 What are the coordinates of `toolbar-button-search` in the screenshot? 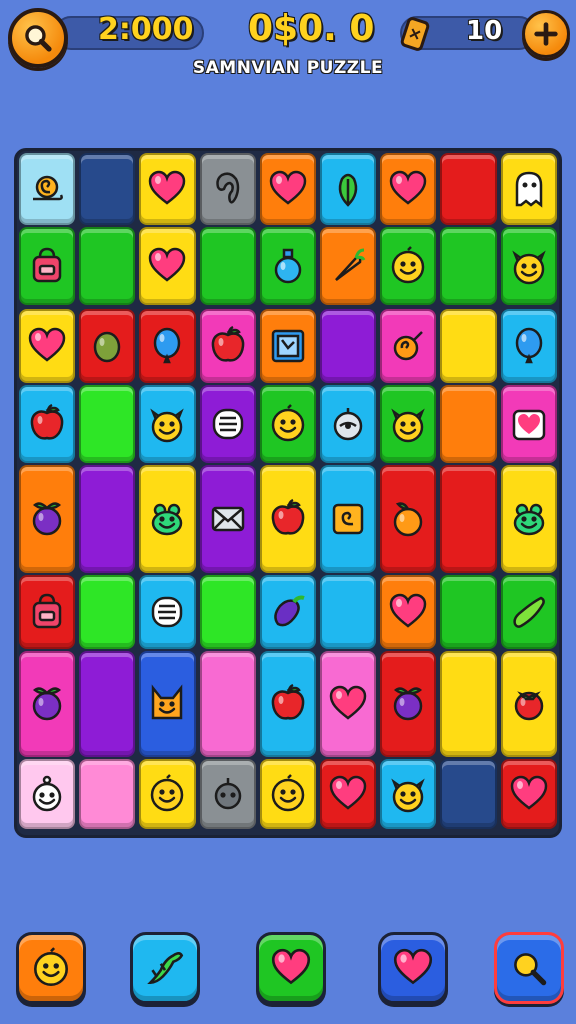 It's located at (529, 968).